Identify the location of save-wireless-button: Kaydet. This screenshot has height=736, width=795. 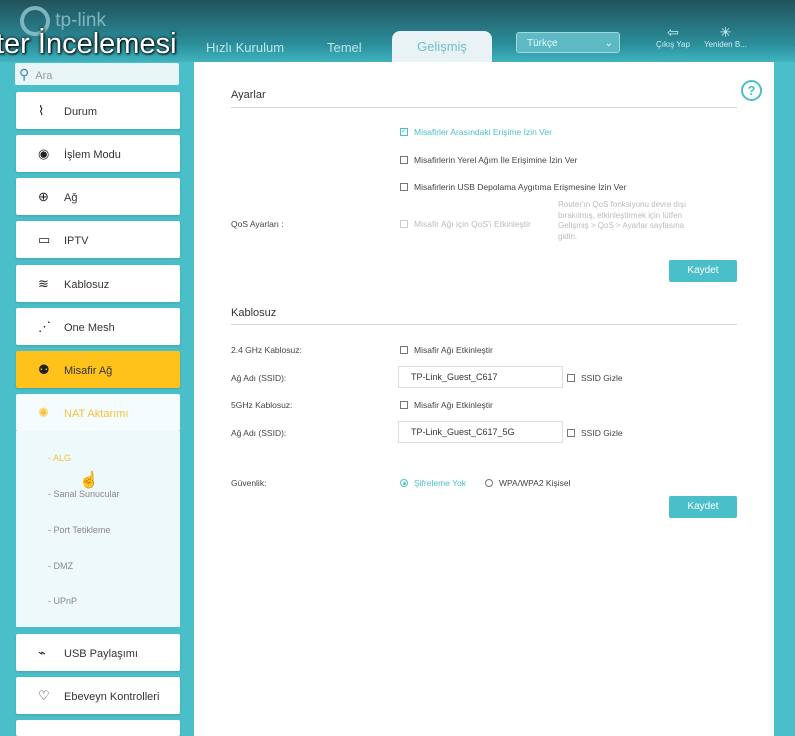
(703, 507).